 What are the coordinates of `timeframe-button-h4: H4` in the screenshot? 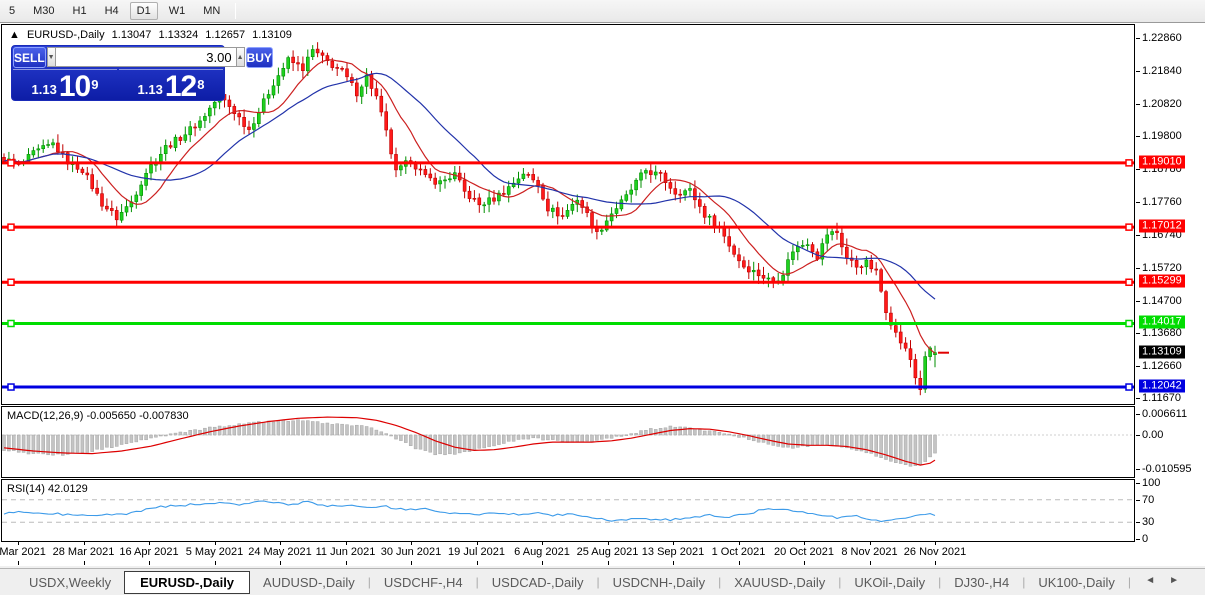 It's located at (112, 11).